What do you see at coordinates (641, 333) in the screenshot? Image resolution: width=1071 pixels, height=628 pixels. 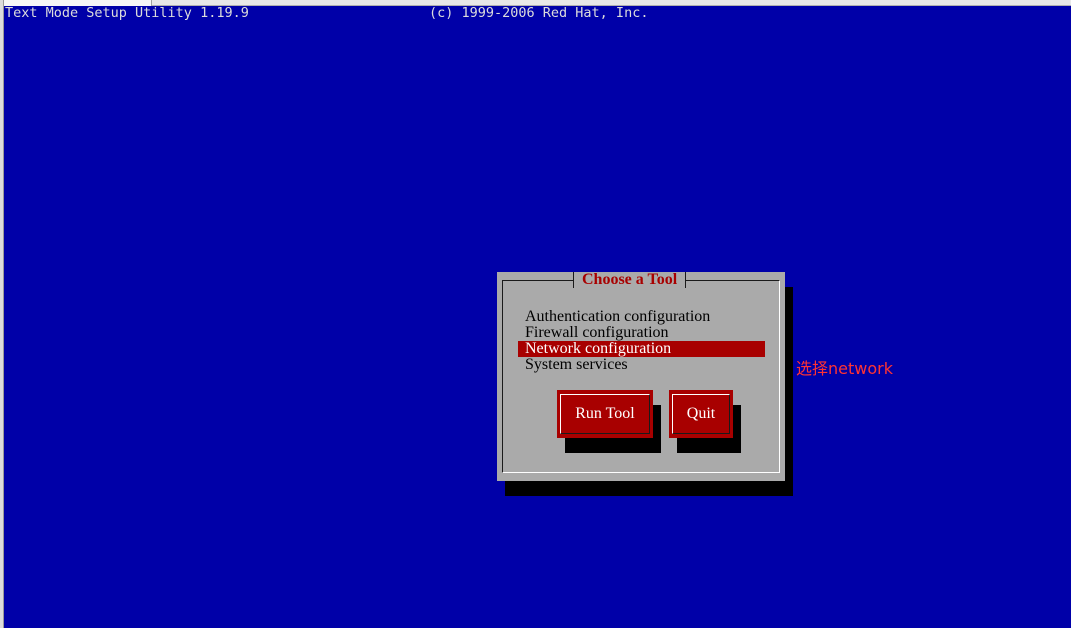 I see `tool-item-firewall: Firewall configuration` at bounding box center [641, 333].